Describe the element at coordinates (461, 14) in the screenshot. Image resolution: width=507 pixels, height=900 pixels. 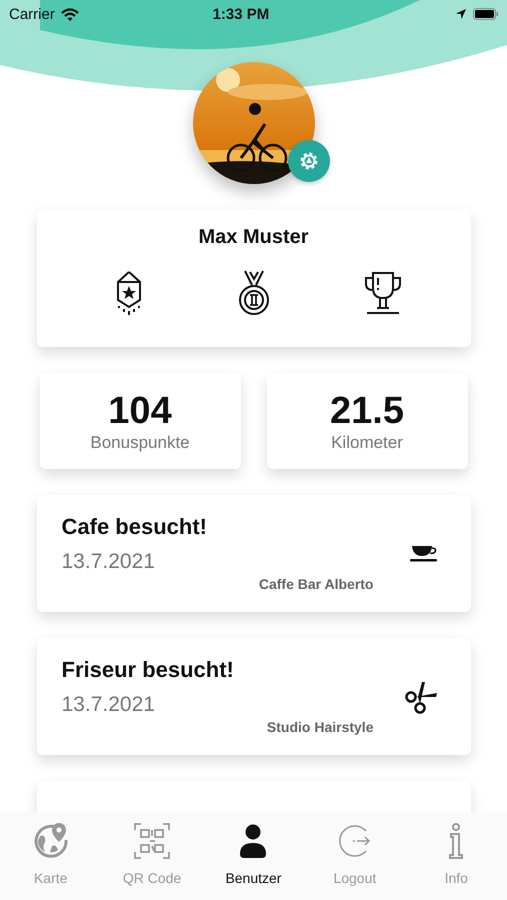
I see `location-icon` at that location.